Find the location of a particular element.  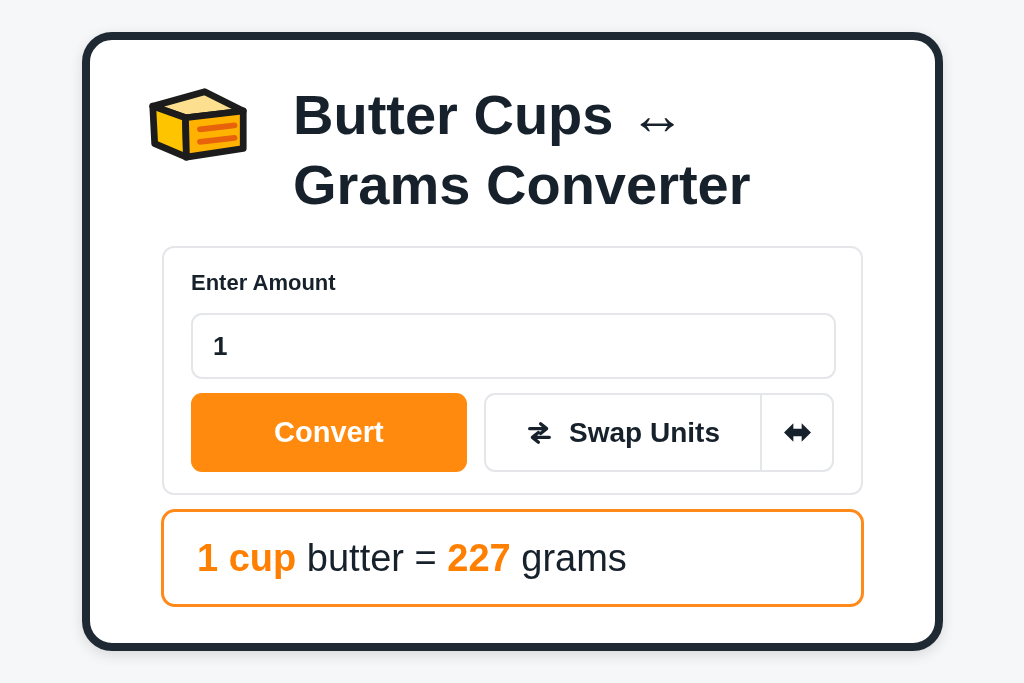

swap-direction-button is located at coordinates (798, 432).